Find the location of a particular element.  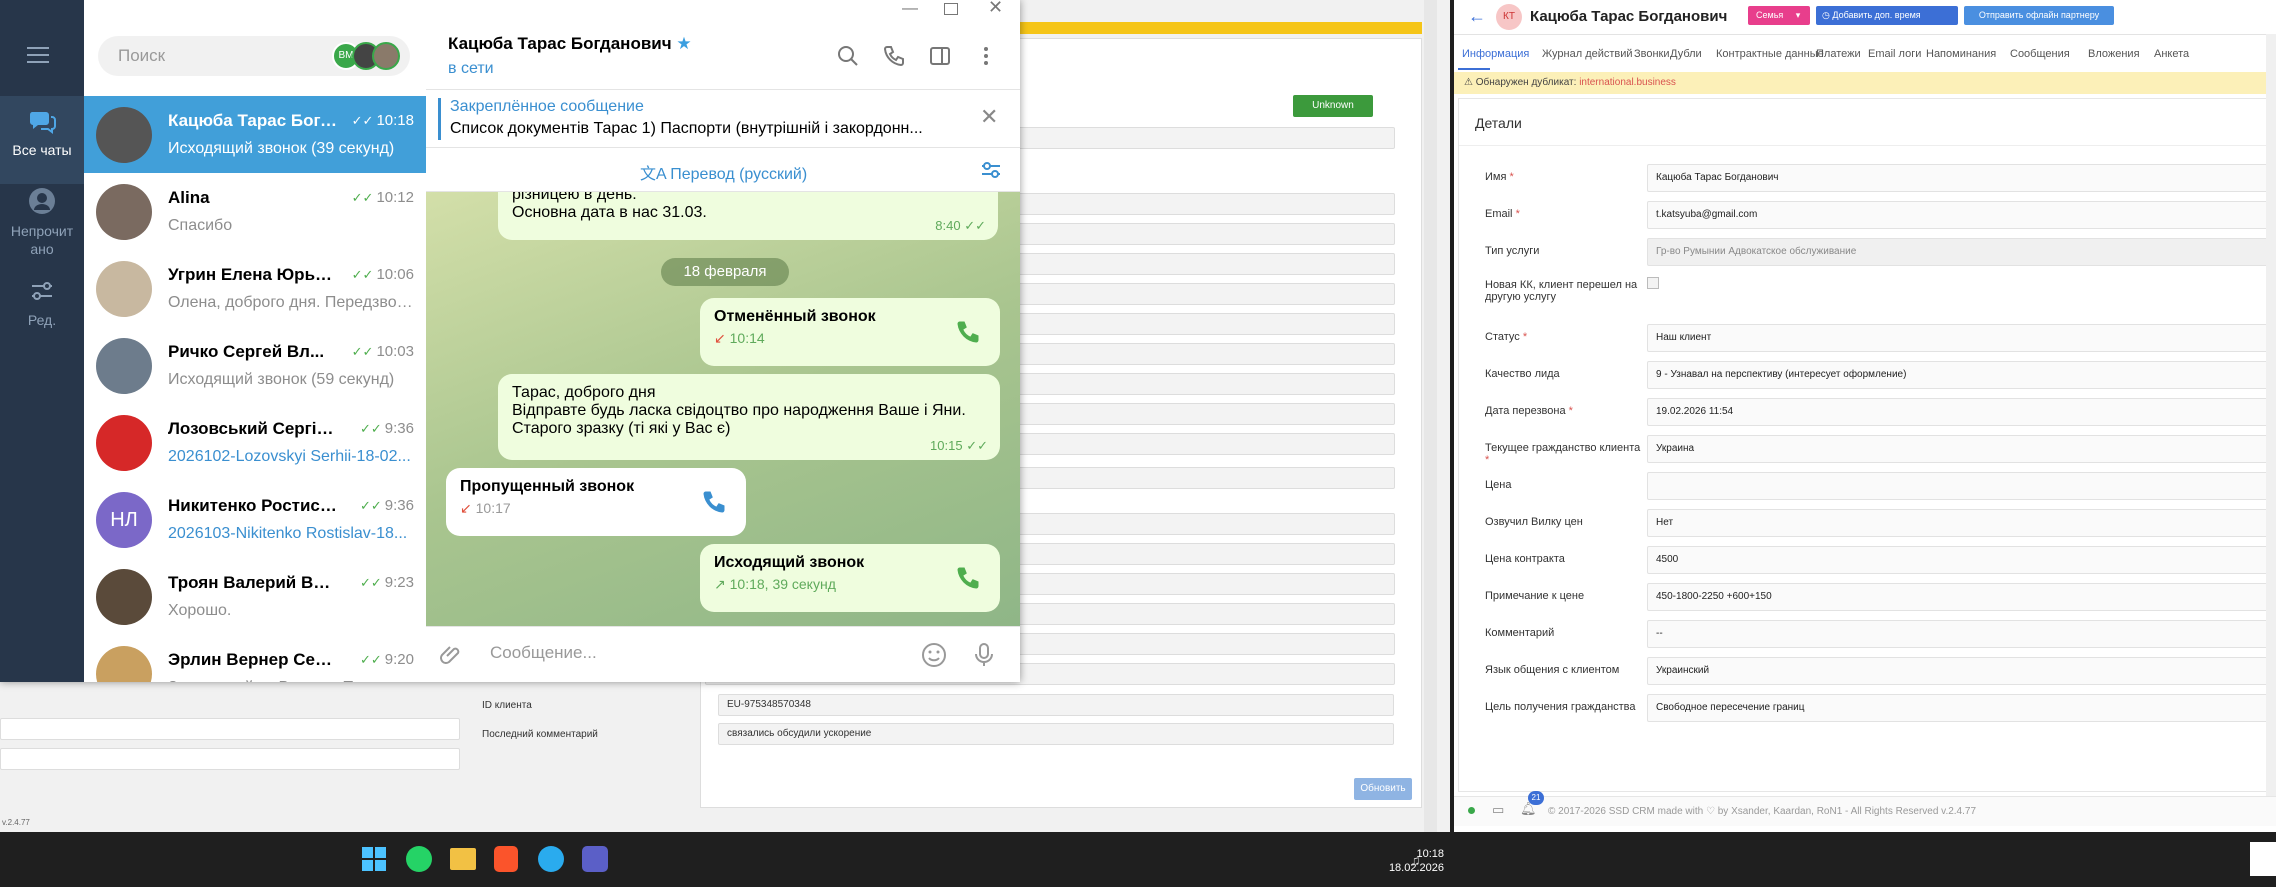

crm-tab: Контрактные данные is located at coordinates (1770, 54).